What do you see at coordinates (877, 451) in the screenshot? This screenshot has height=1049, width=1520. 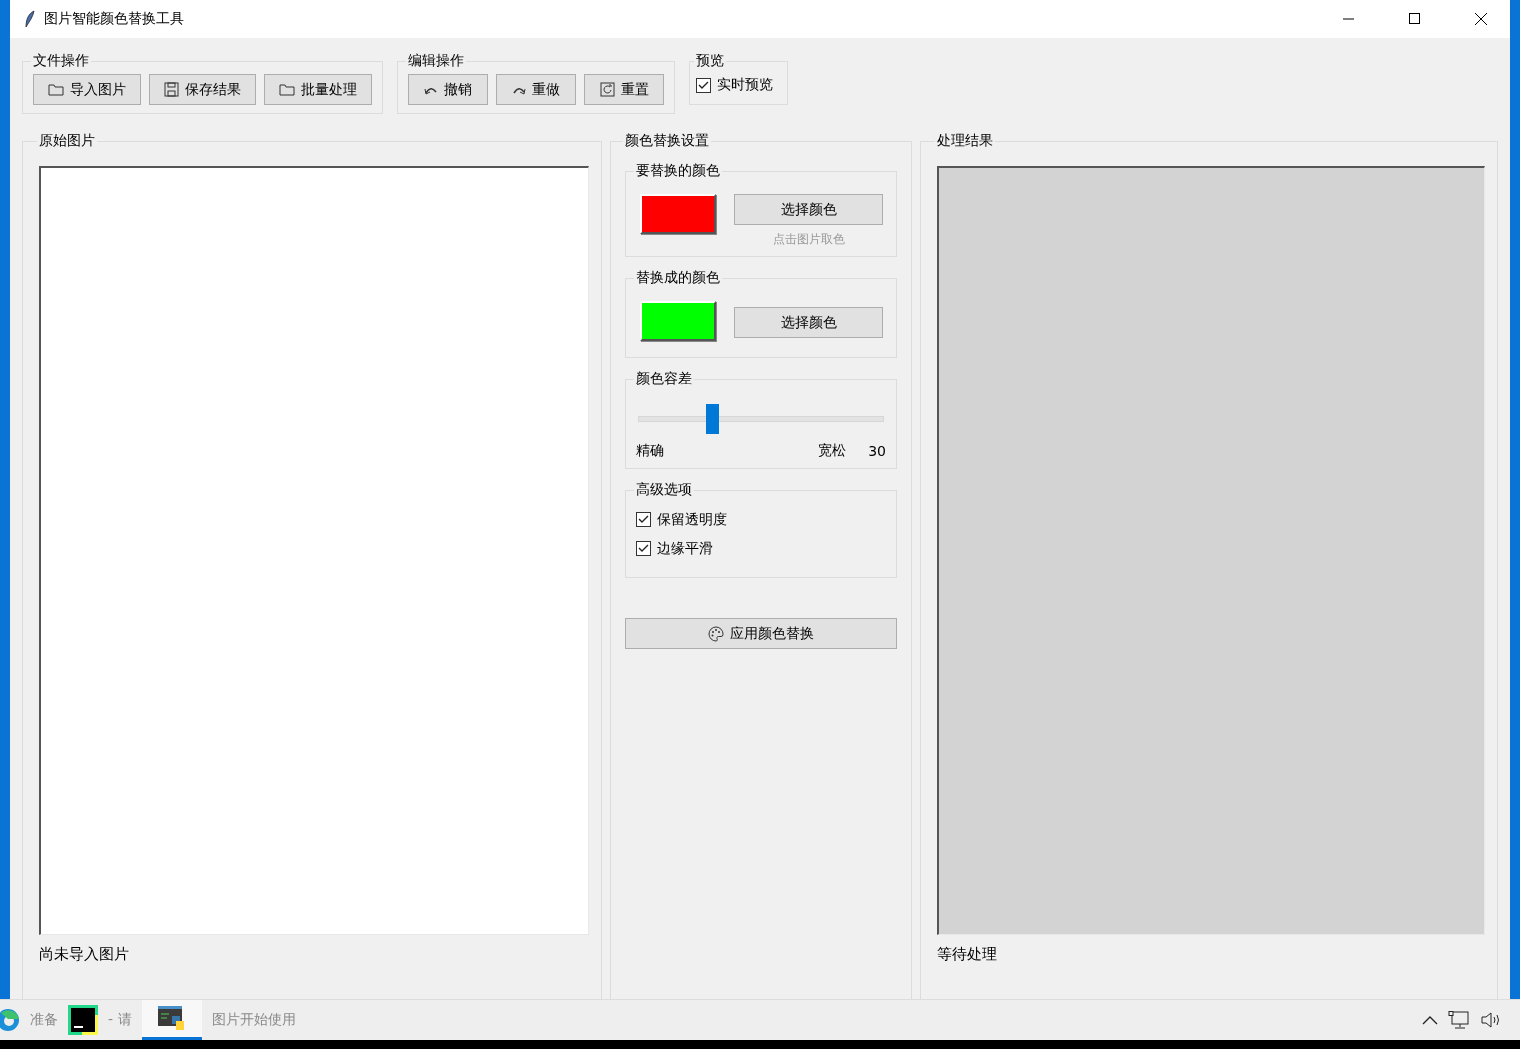 I see `tolerance-value: 30` at bounding box center [877, 451].